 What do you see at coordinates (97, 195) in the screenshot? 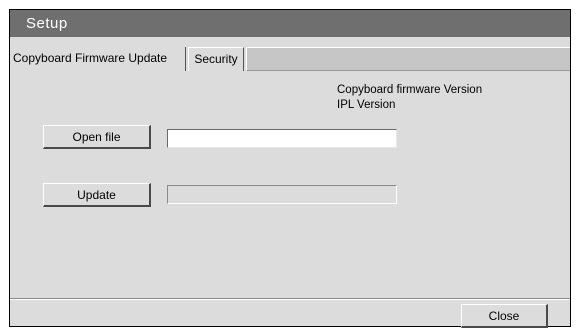
I see `update-button: Update` at bounding box center [97, 195].